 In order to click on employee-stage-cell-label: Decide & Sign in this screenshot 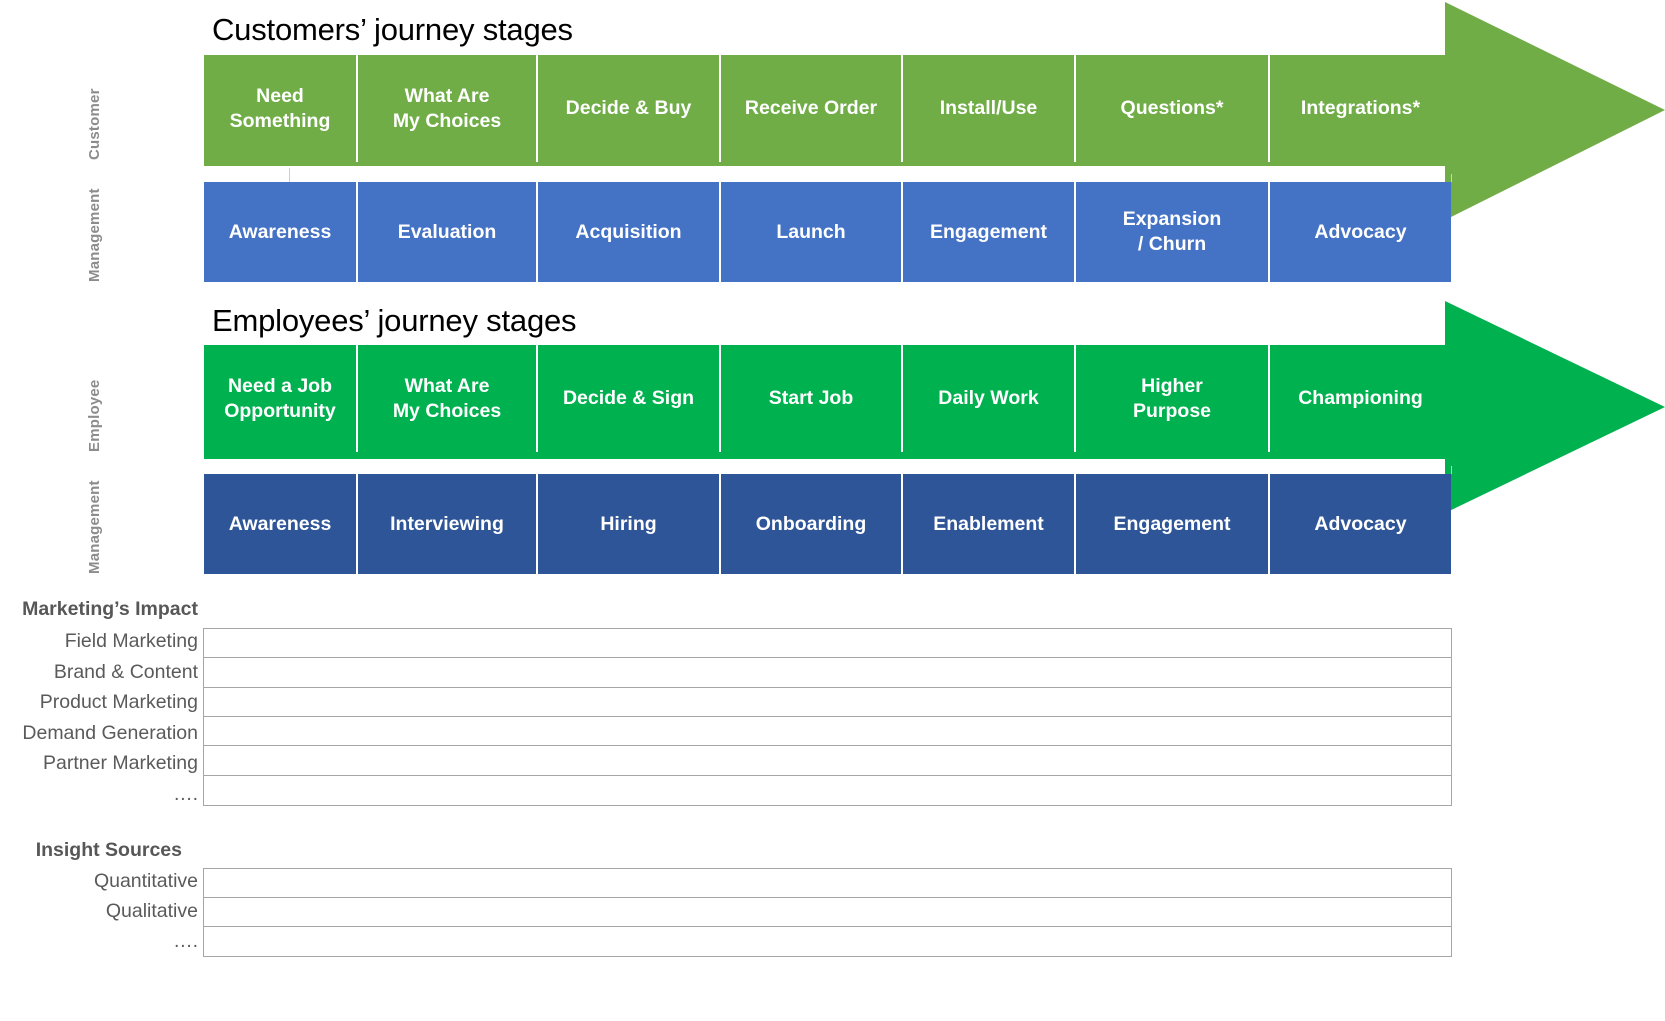, I will do `click(628, 398)`.